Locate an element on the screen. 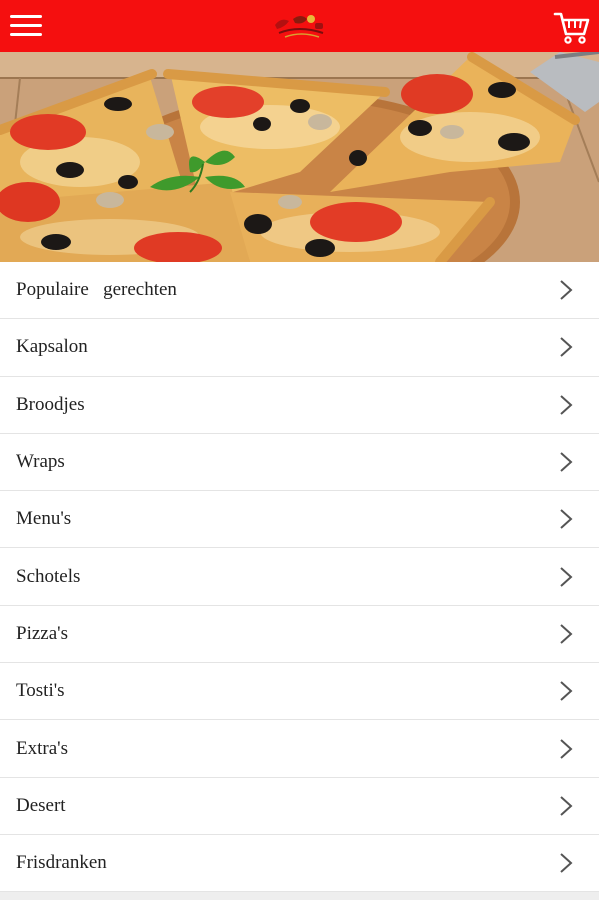 The image size is (599, 900). category-item-desert: Desert is located at coordinates (299, 806).